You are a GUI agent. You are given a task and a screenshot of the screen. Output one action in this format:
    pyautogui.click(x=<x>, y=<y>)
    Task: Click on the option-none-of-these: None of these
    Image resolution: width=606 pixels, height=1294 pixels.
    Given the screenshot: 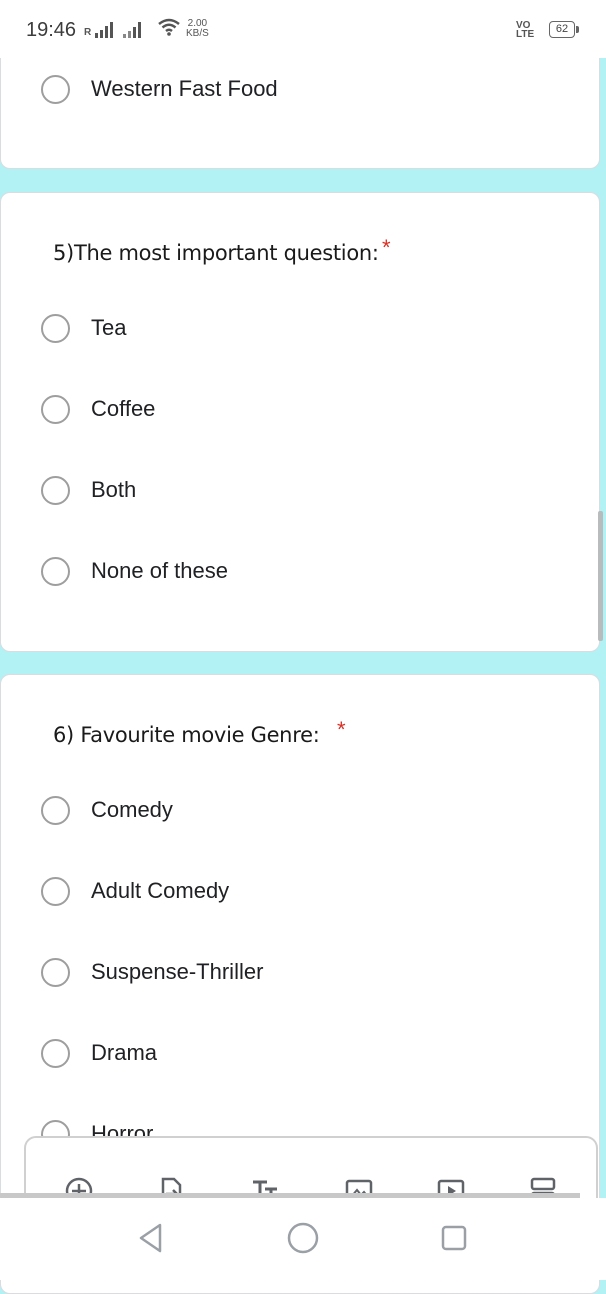 What is the action you would take?
    pyautogui.click(x=134, y=571)
    